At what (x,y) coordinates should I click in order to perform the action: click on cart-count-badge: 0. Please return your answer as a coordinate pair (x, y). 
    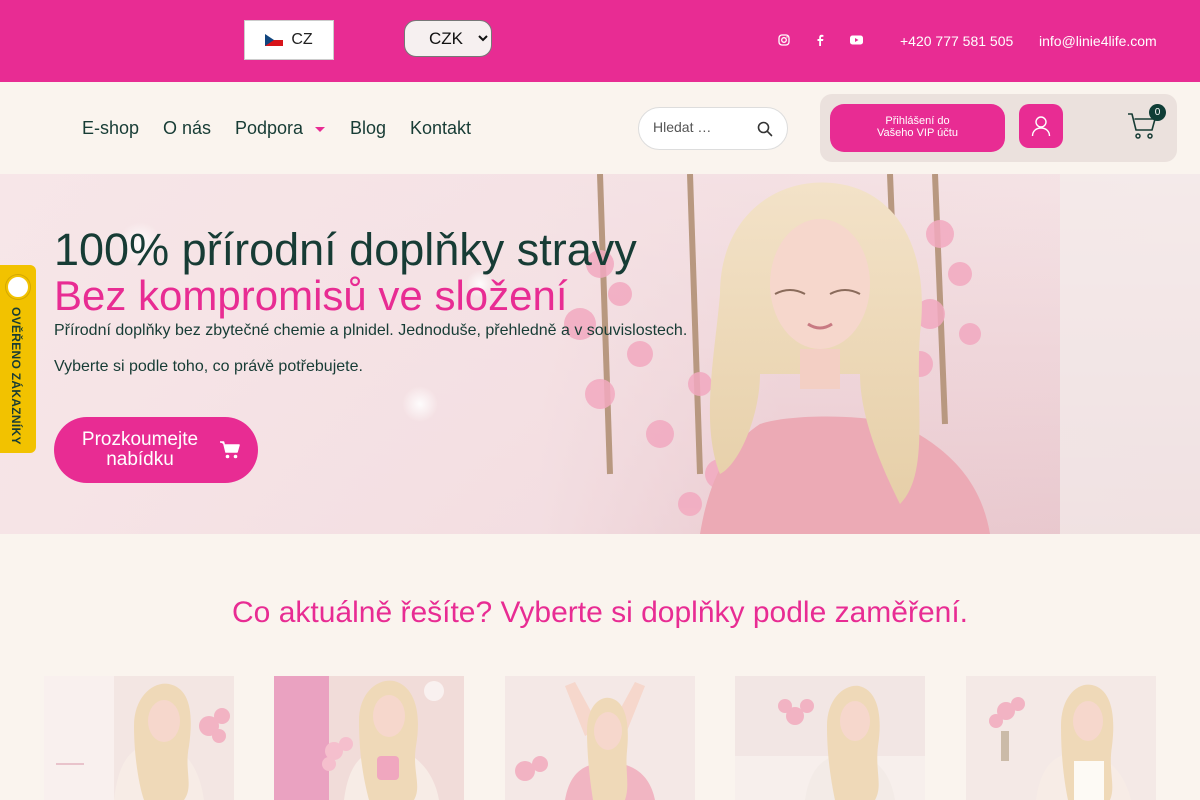
    Looking at the image, I should click on (1157, 112).